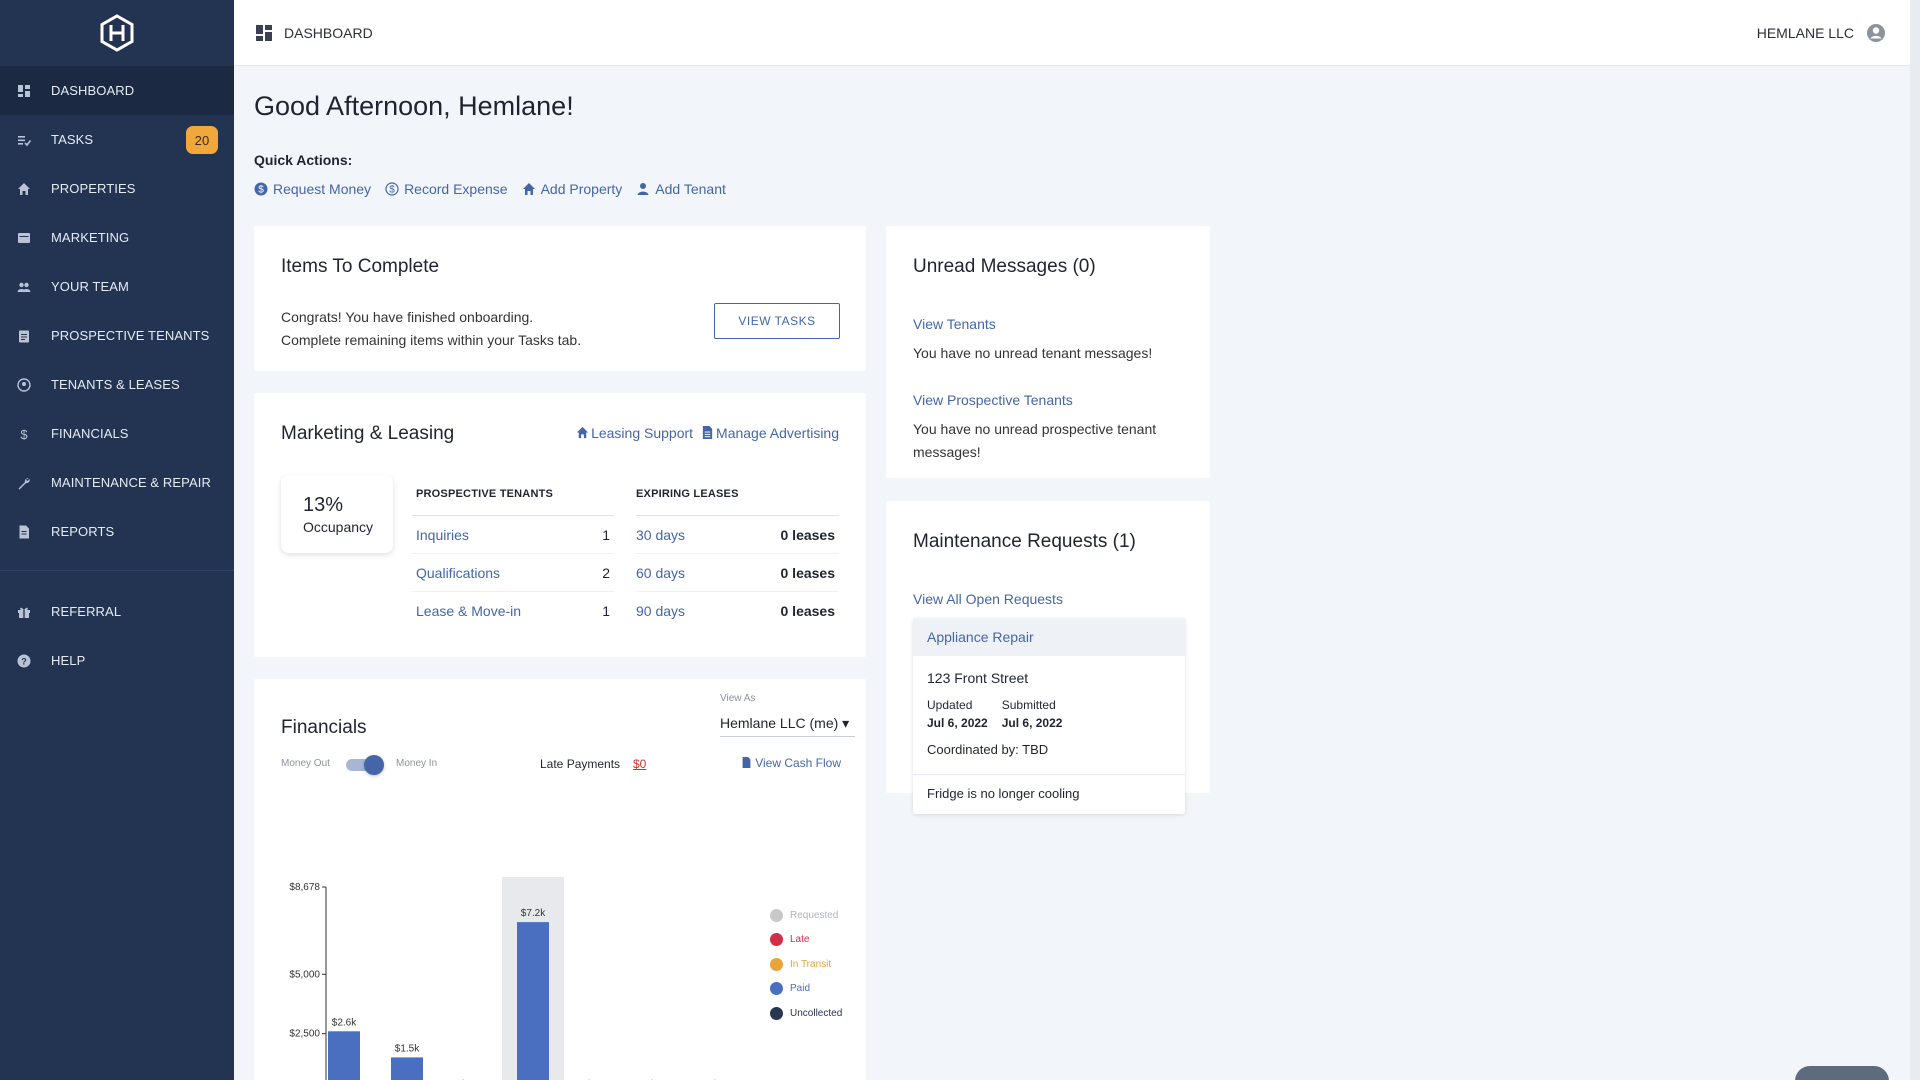 The width and height of the screenshot is (1920, 1080). What do you see at coordinates (117, 660) in the screenshot?
I see `sidebar-item-help: ? HELP` at bounding box center [117, 660].